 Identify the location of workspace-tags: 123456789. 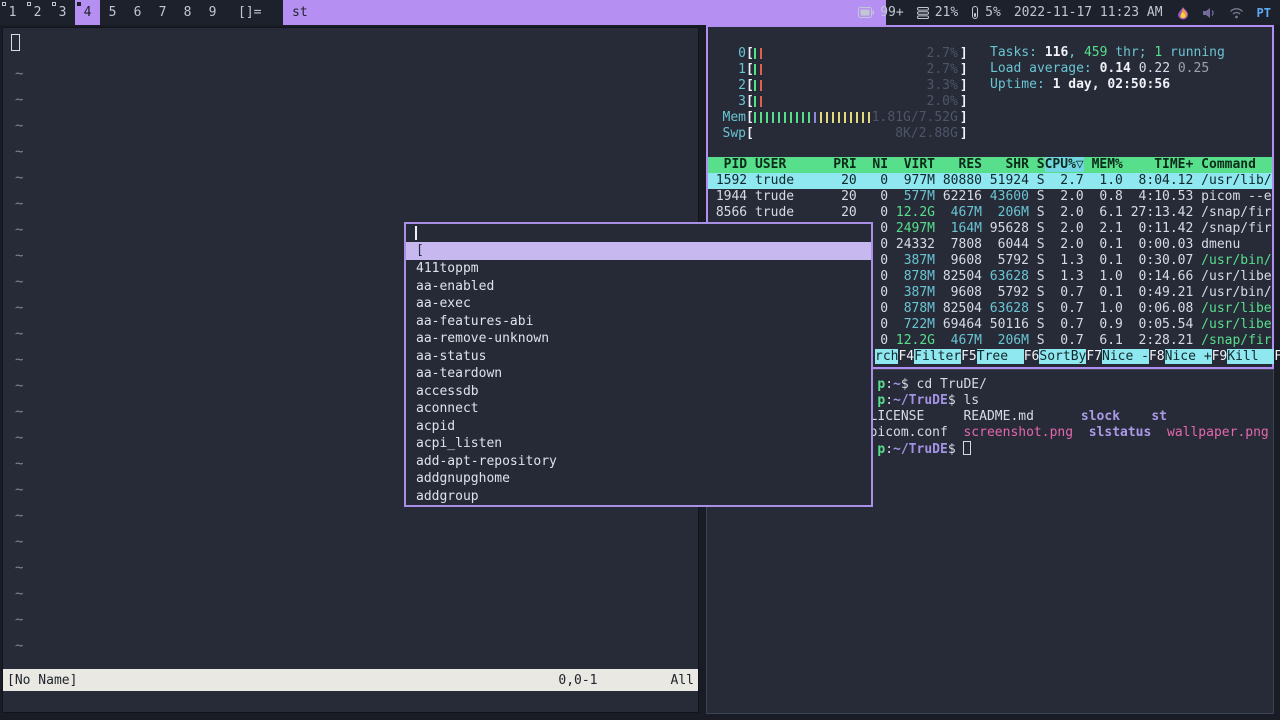
(112, 12).